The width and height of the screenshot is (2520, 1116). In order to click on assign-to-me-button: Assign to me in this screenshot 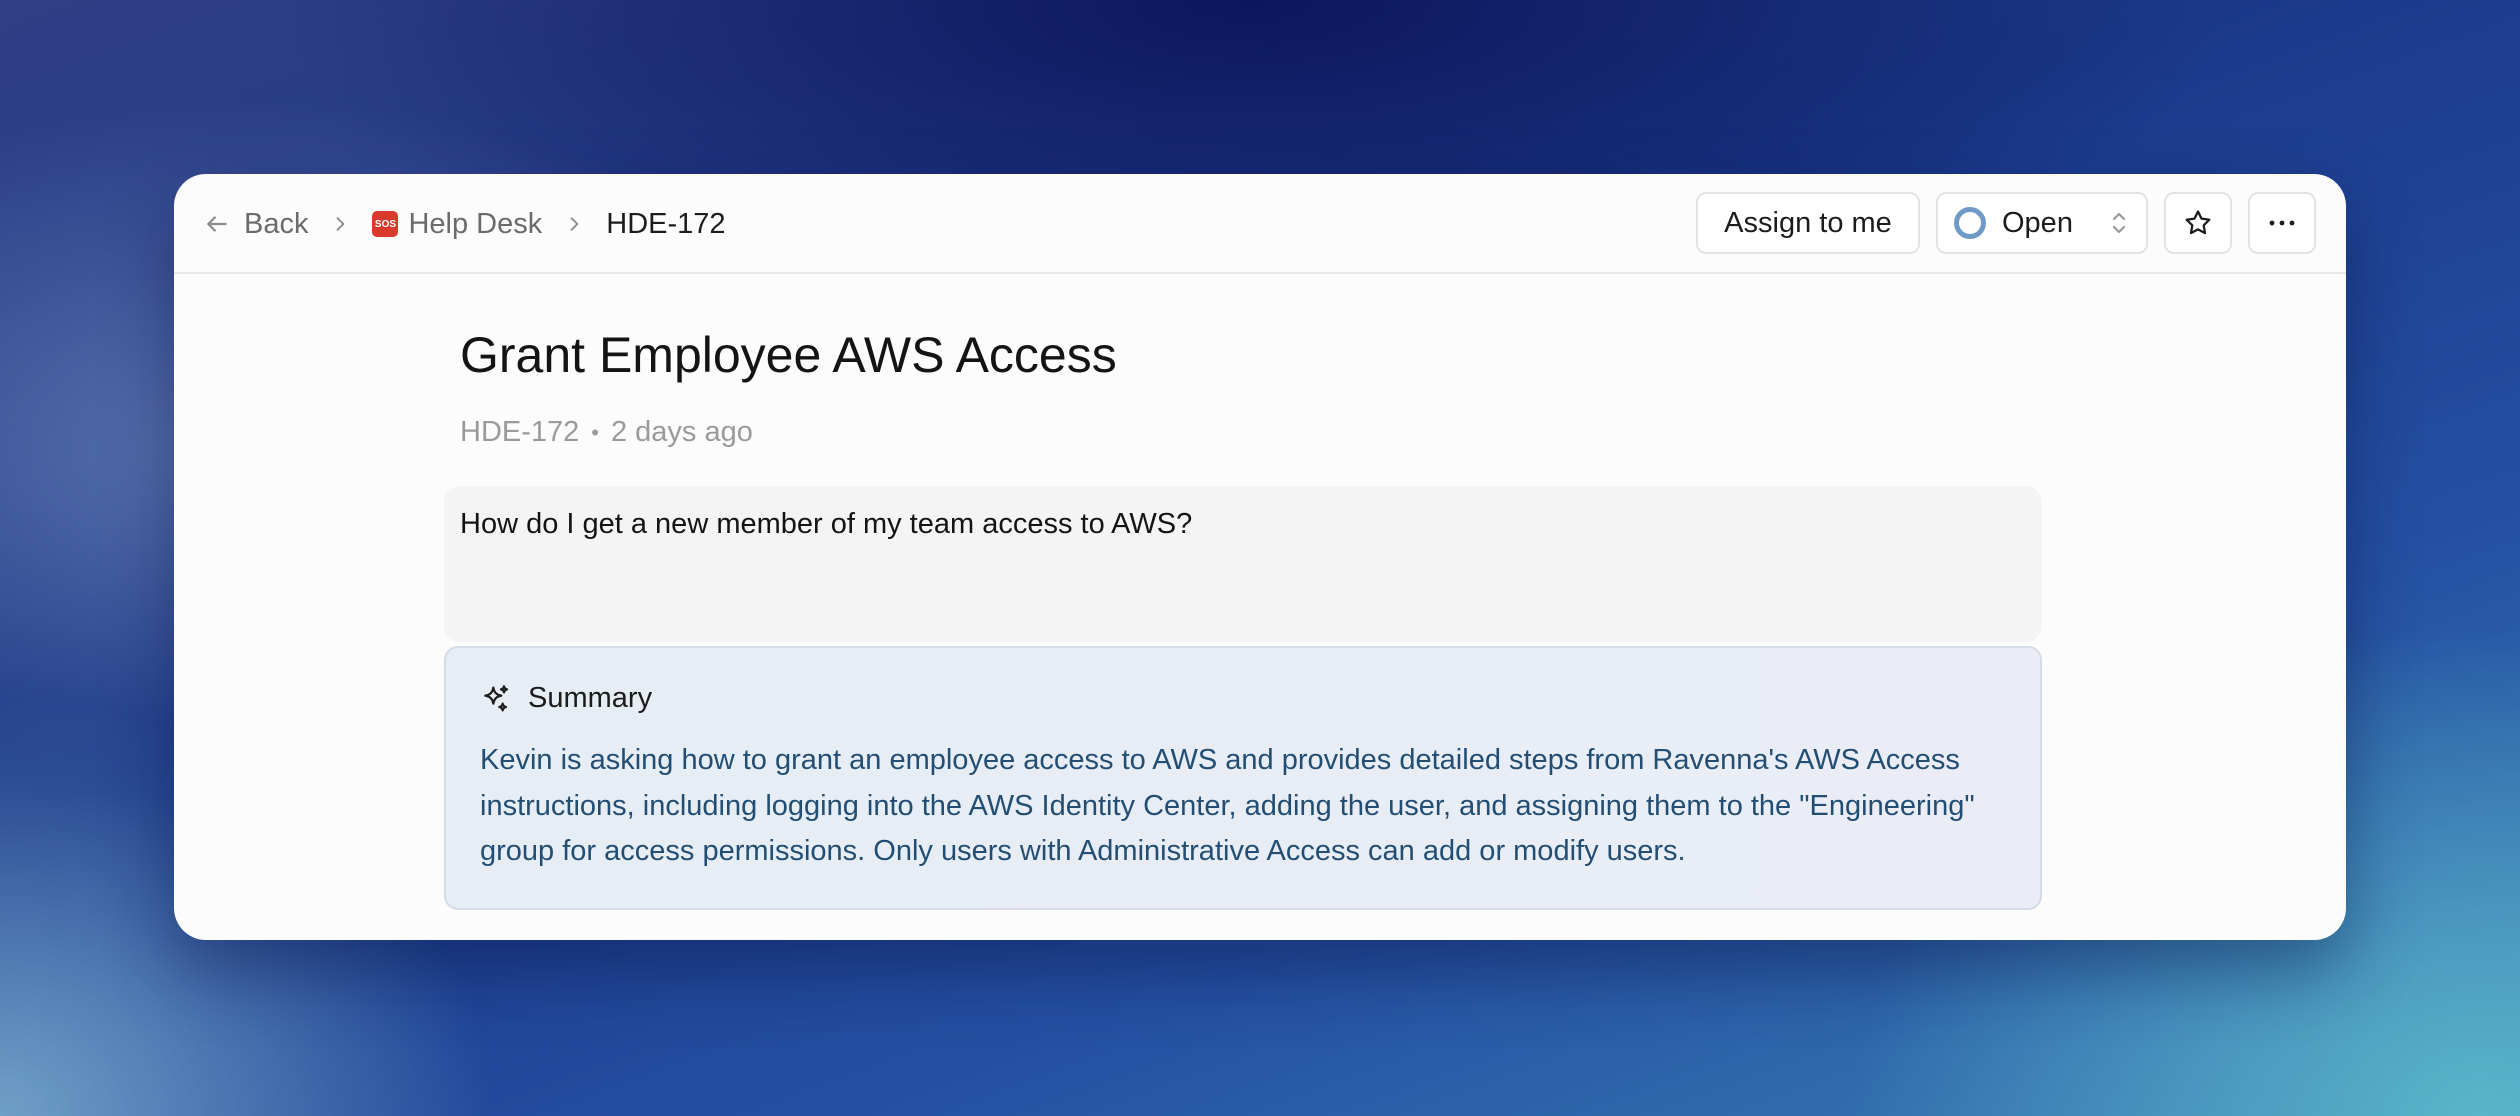, I will do `click(1808, 223)`.